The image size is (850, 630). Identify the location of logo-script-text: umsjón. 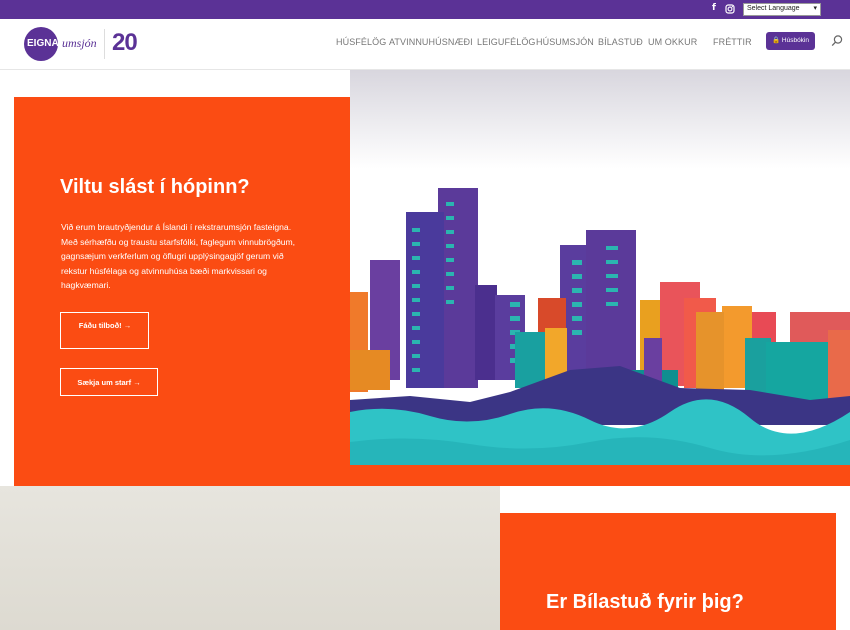
(79, 43).